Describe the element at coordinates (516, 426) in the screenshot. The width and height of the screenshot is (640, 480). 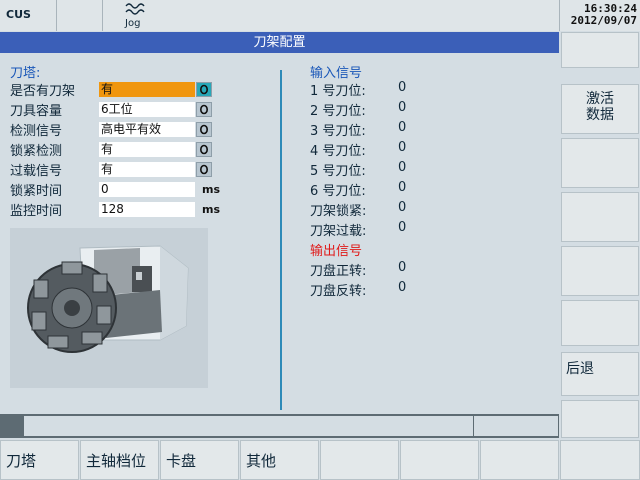
I see `status-field` at that location.